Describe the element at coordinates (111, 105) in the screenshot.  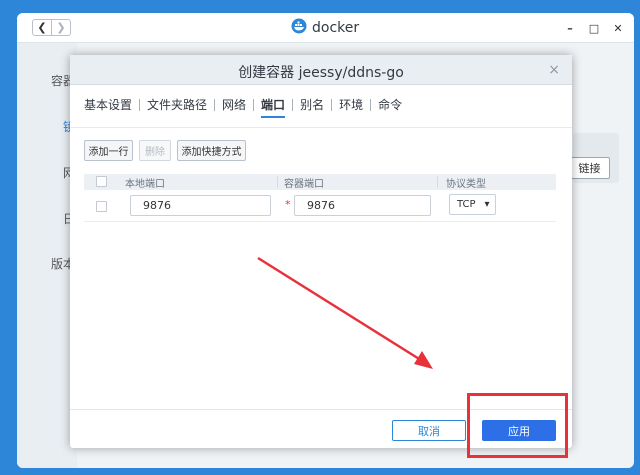
I see `tab-basic-settings: 基本设置` at that location.